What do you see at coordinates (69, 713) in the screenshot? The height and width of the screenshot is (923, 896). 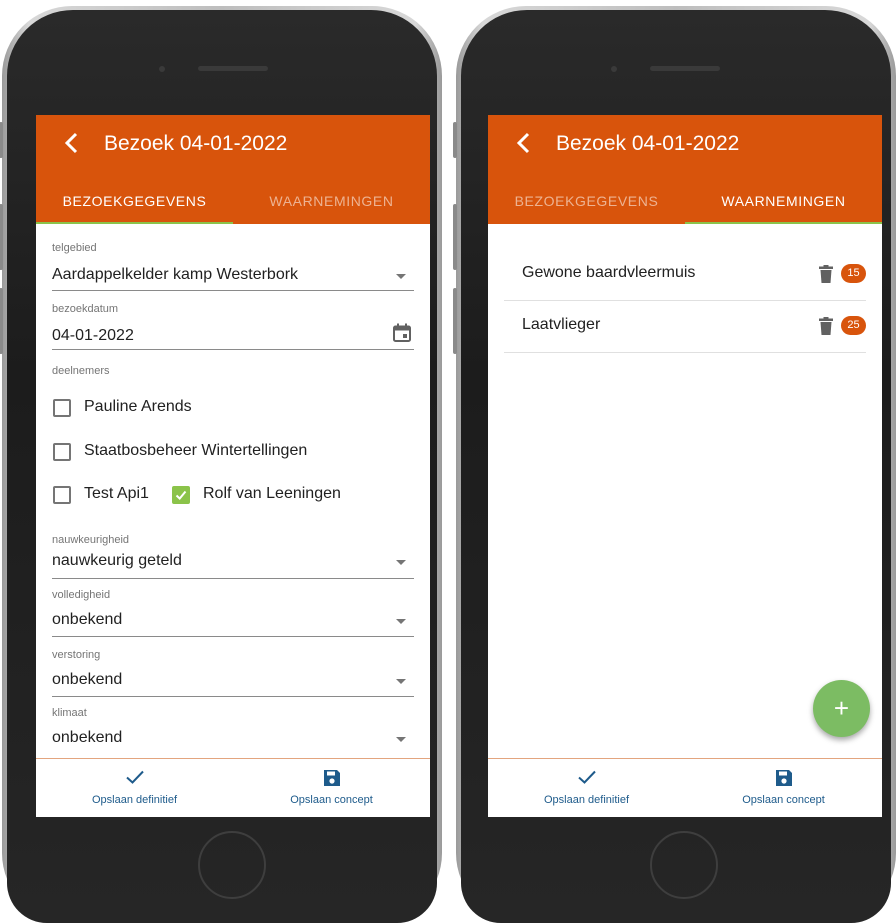 I see `field-label: klimaat` at bounding box center [69, 713].